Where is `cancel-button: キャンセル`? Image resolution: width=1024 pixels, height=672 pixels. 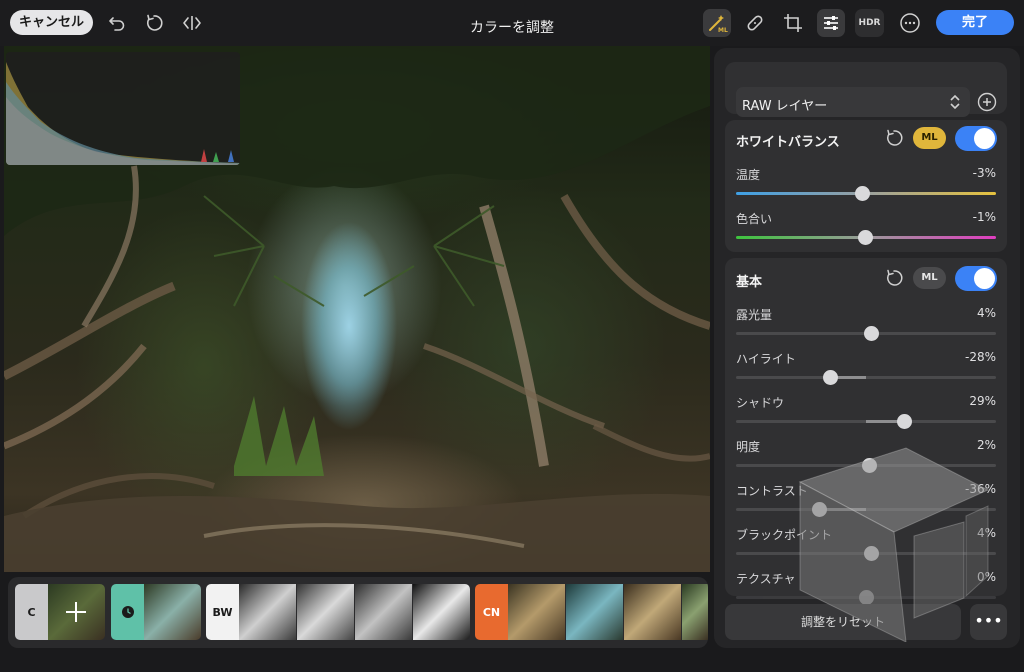 cancel-button: キャンセル is located at coordinates (52, 22).